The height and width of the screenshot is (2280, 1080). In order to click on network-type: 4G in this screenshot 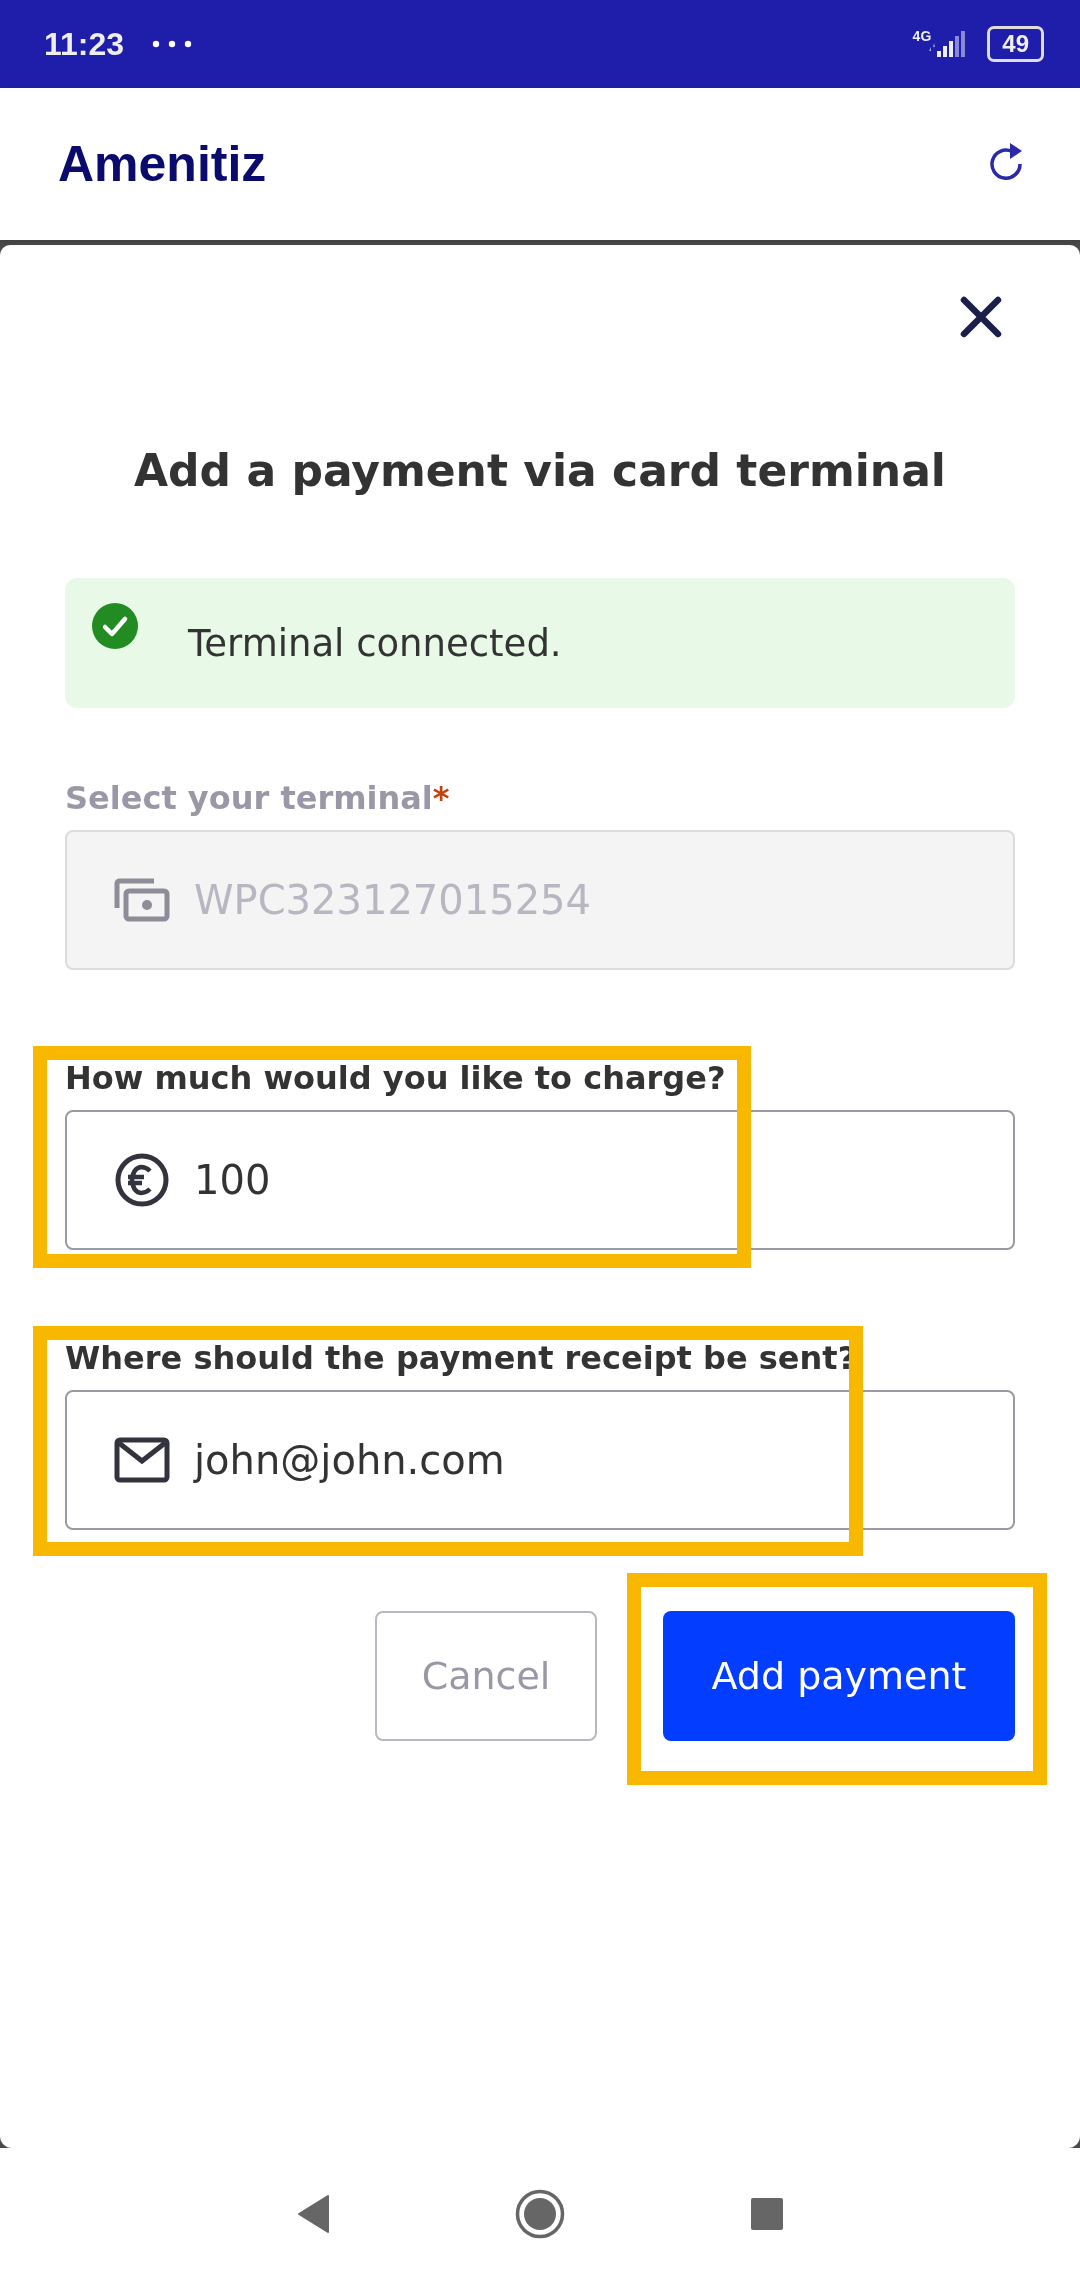, I will do `click(922, 36)`.